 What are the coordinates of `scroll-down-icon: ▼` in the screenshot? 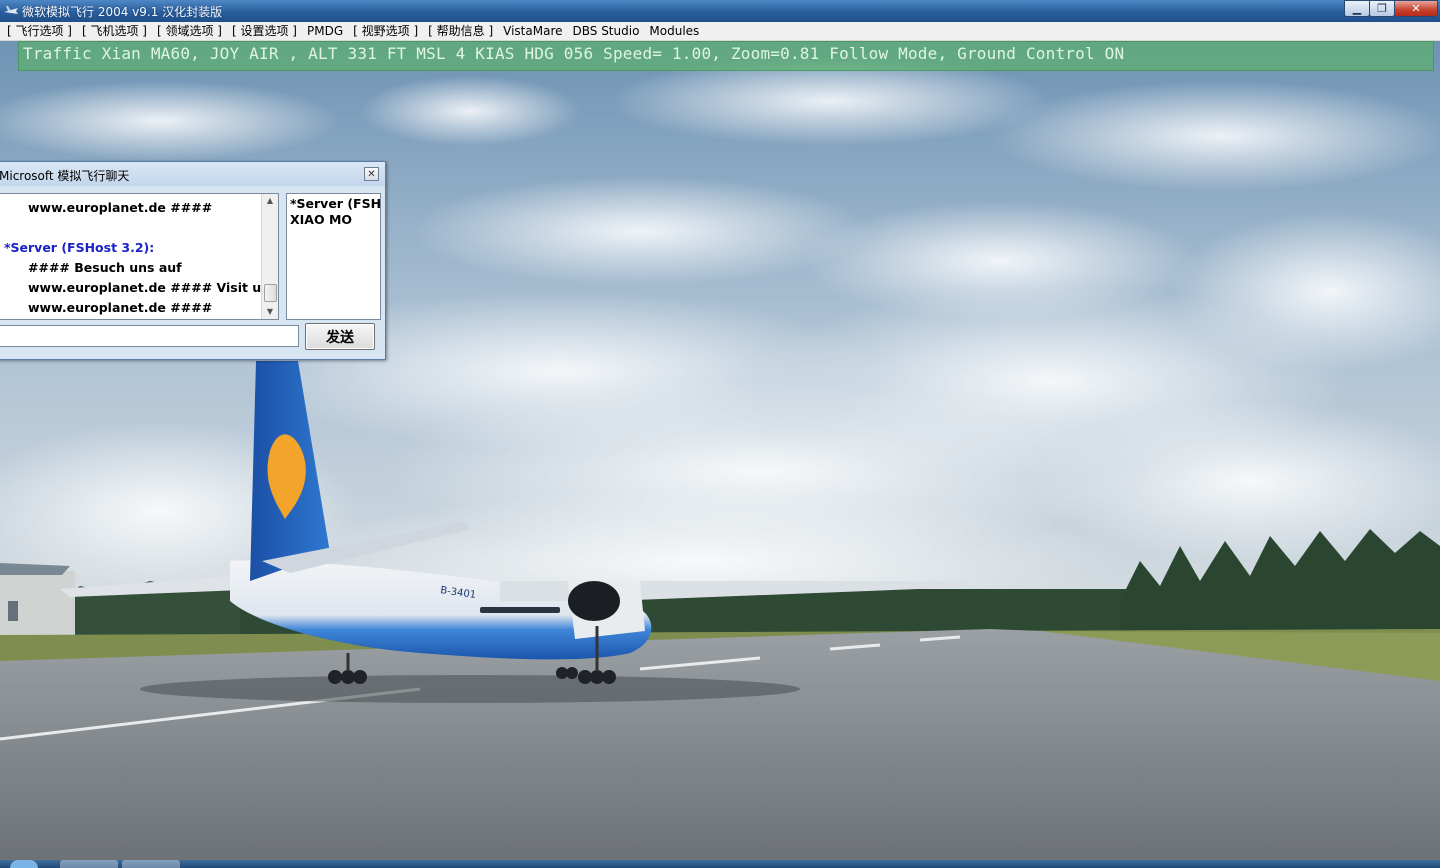 It's located at (270, 312).